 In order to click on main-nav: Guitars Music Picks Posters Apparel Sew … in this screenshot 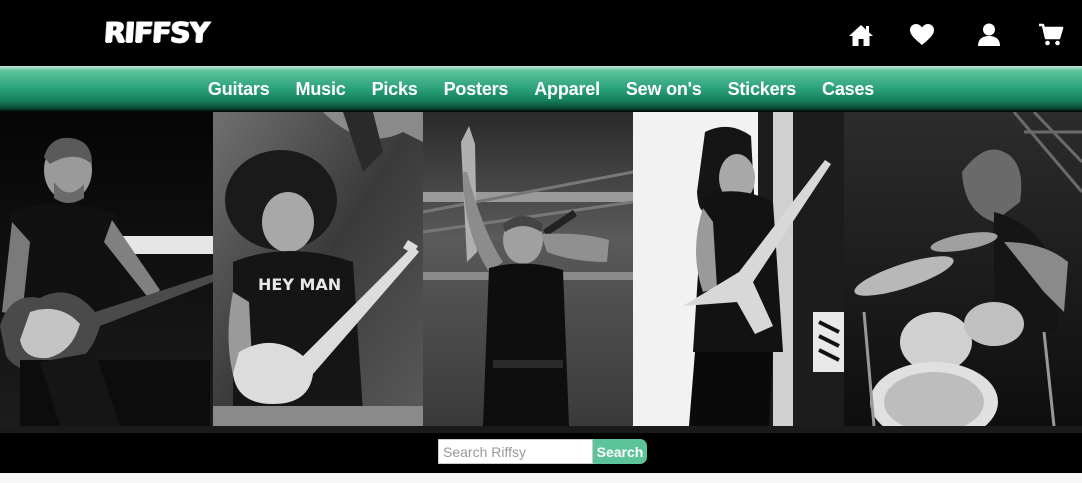, I will do `click(541, 89)`.